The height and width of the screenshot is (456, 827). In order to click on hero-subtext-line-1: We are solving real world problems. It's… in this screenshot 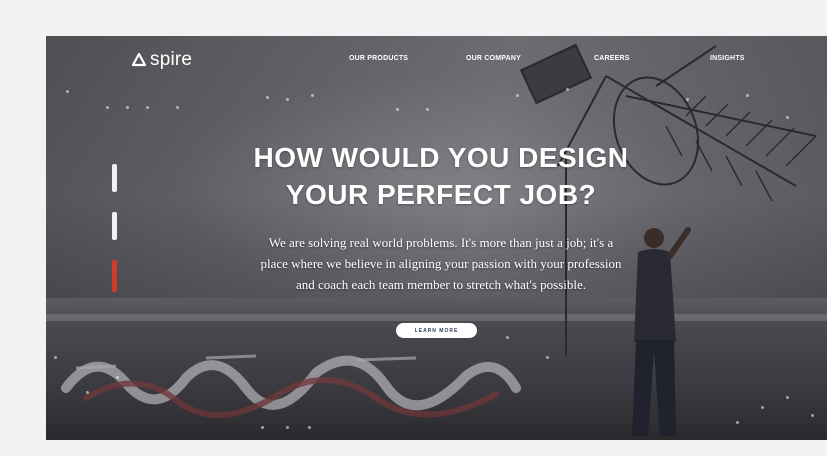, I will do `click(441, 242)`.